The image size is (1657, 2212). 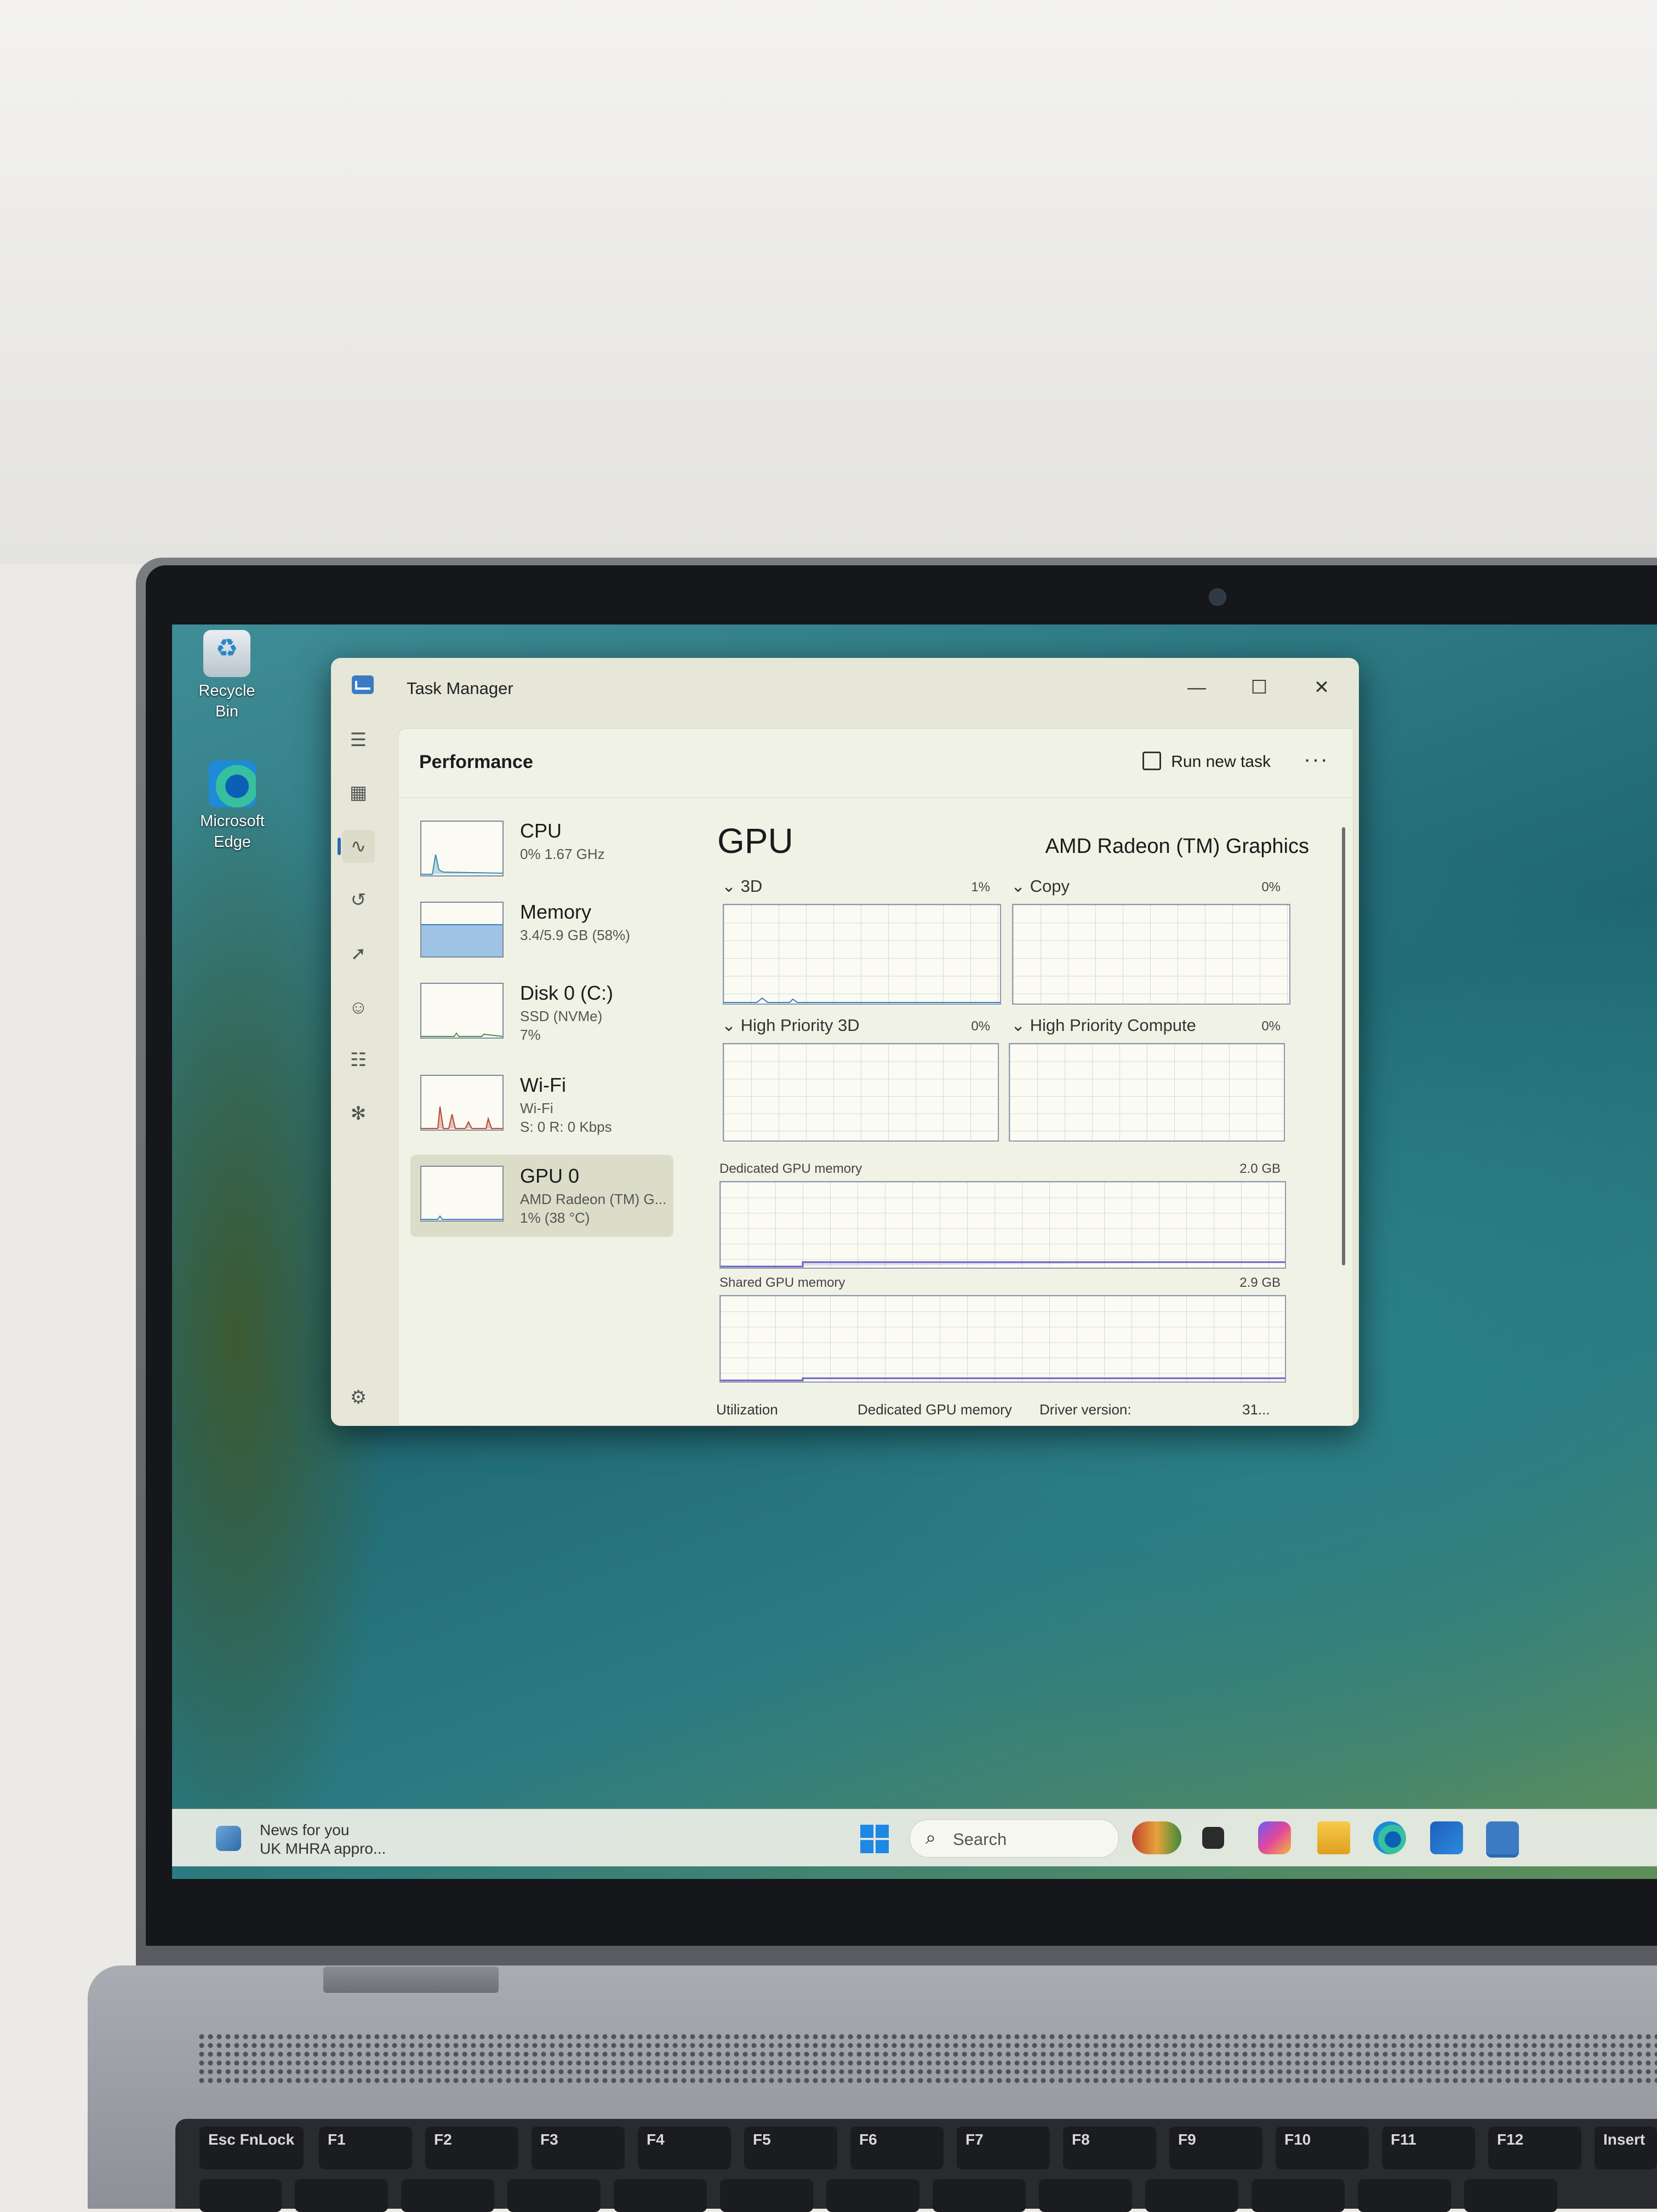 I want to click on engine-label: High Priority Compute, so click(x=1113, y=1025).